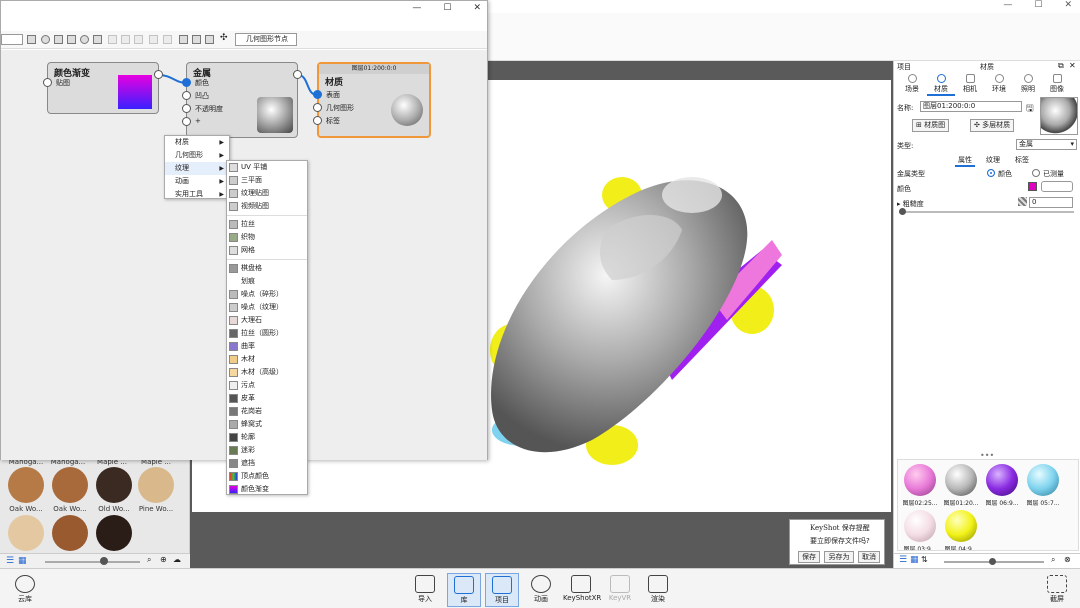 This screenshot has width=1080, height=608. What do you see at coordinates (447, 8) in the screenshot?
I see `graph-maximize-button: ☐` at bounding box center [447, 8].